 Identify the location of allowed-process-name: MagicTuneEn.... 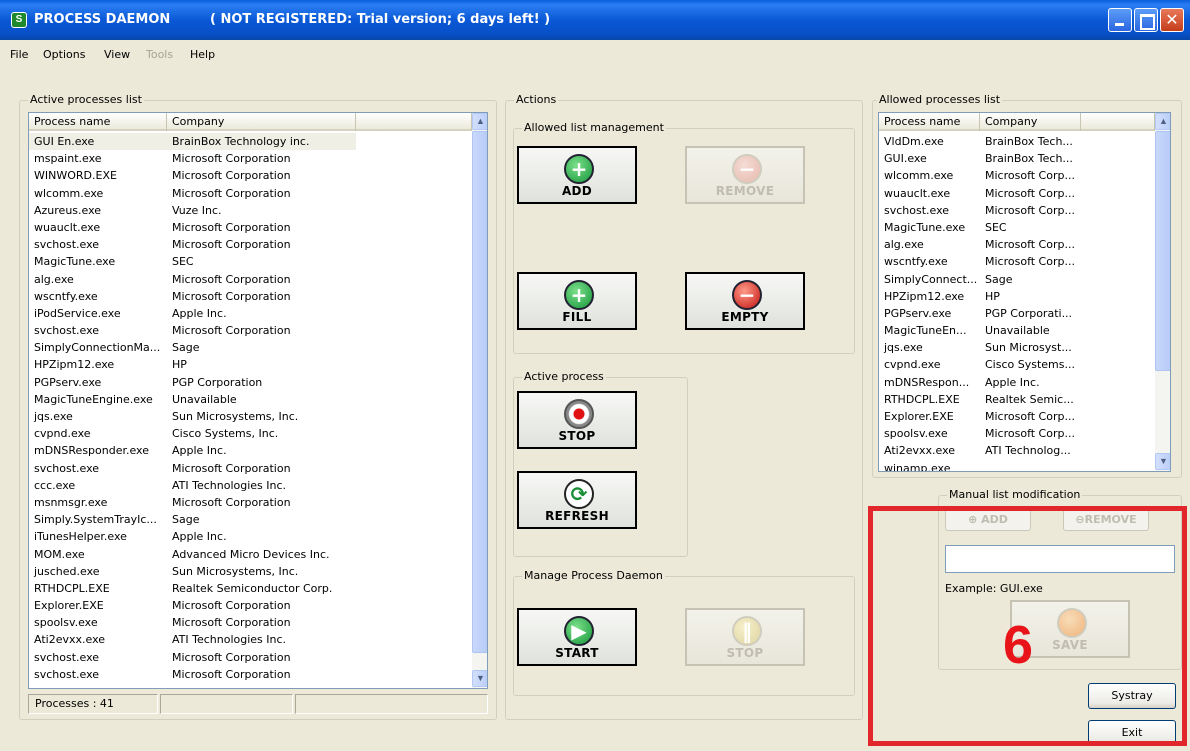
(925, 331).